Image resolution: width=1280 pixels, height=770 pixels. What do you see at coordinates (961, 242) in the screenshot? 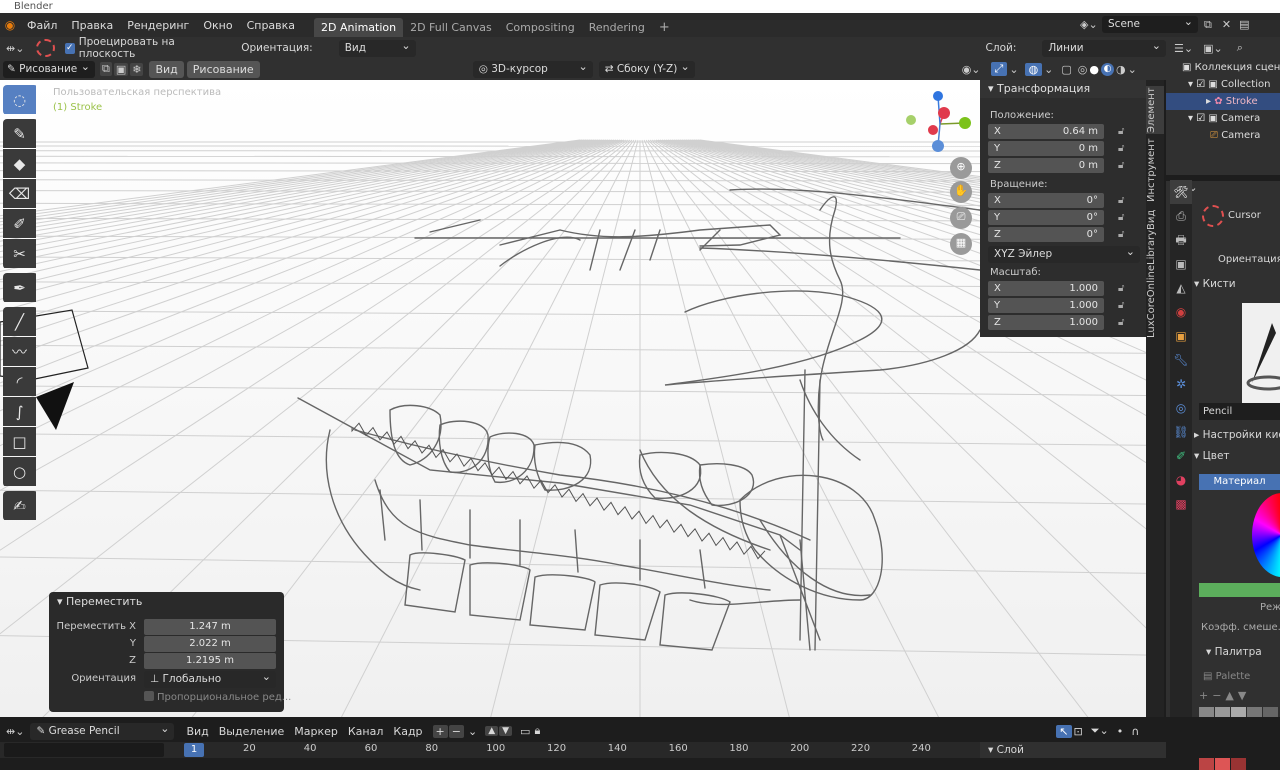
I see `ortho-toggle-icon: ▦` at bounding box center [961, 242].